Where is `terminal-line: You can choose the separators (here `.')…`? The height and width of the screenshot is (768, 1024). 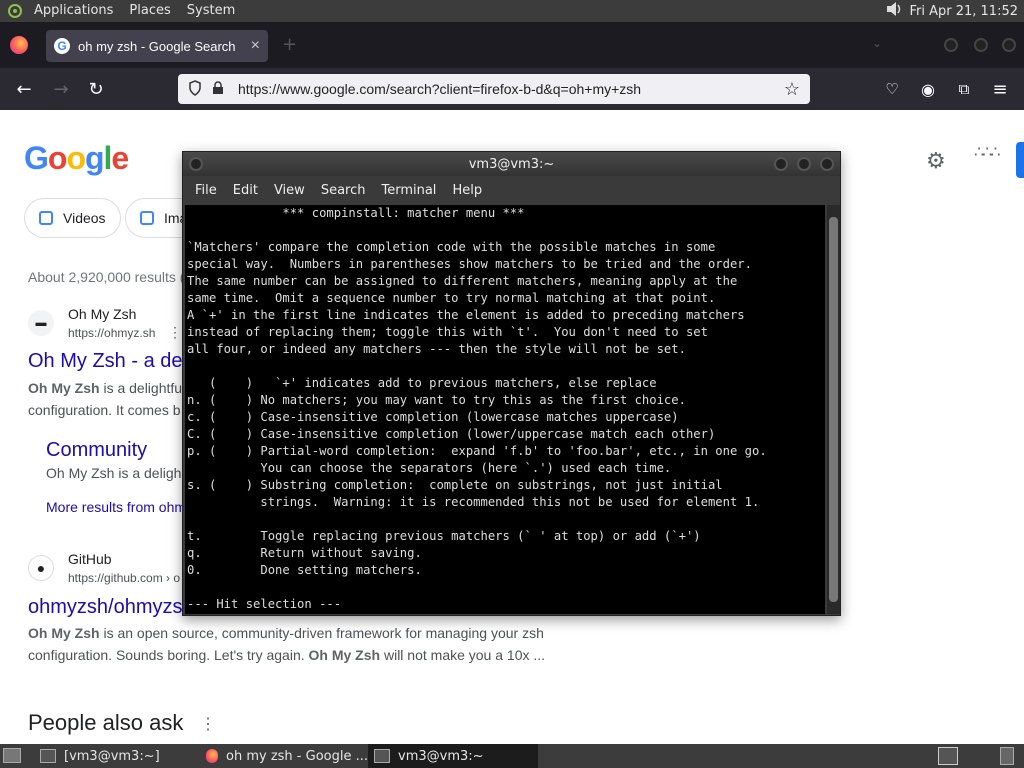
terminal-line: You can choose the separators (here `.')… is located at coordinates (429, 468).